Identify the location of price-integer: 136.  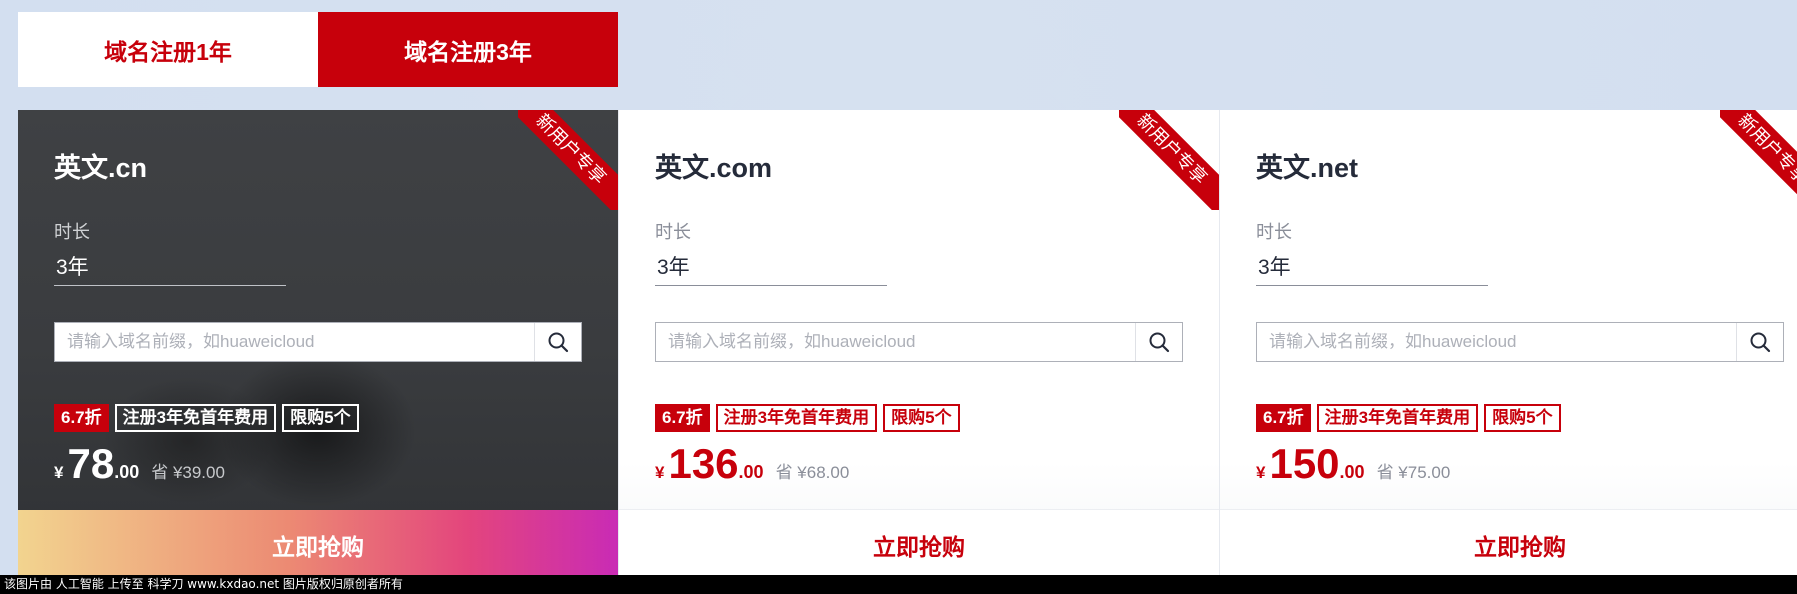
(703, 463).